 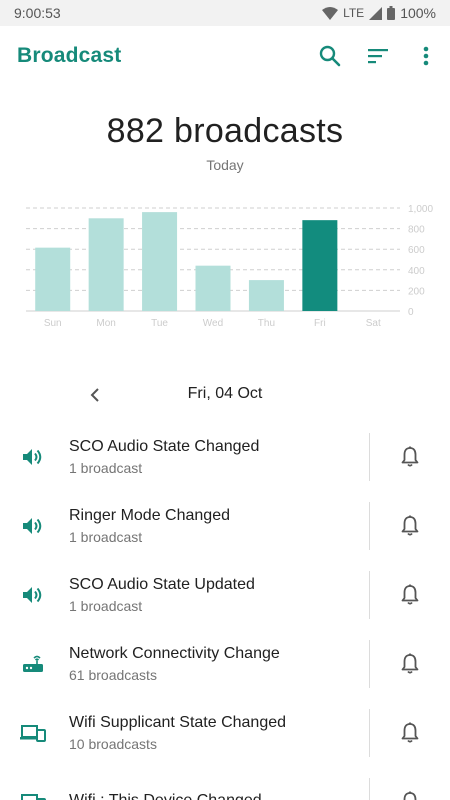 What do you see at coordinates (162, 584) in the screenshot?
I see `broadcast-title: SCO Audio State Updated` at bounding box center [162, 584].